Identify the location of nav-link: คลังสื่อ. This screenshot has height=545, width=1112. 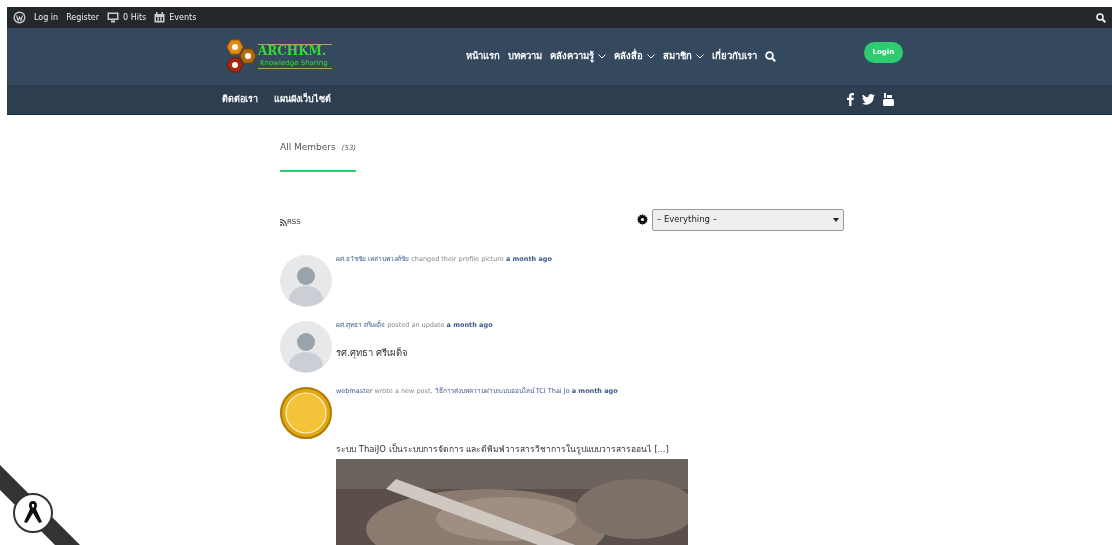
(634, 56).